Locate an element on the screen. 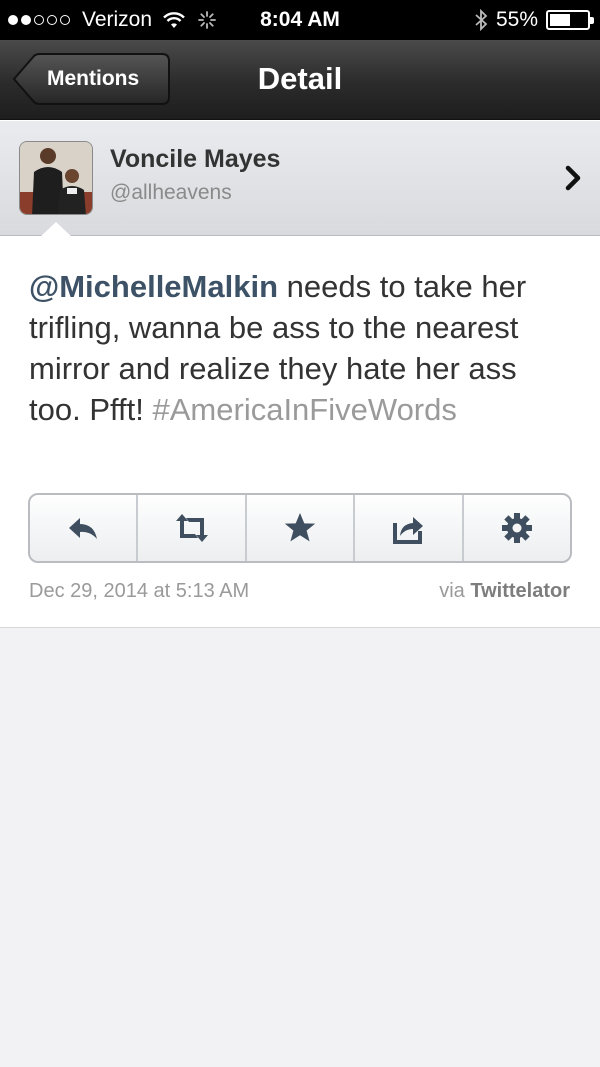 This screenshot has height=1067, width=600. profile-handle: @allheavens is located at coordinates (171, 192).